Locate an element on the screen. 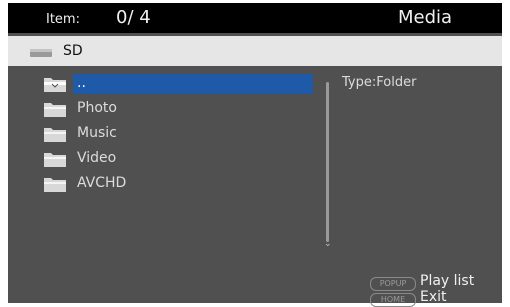  drive-icon is located at coordinates (41, 52).